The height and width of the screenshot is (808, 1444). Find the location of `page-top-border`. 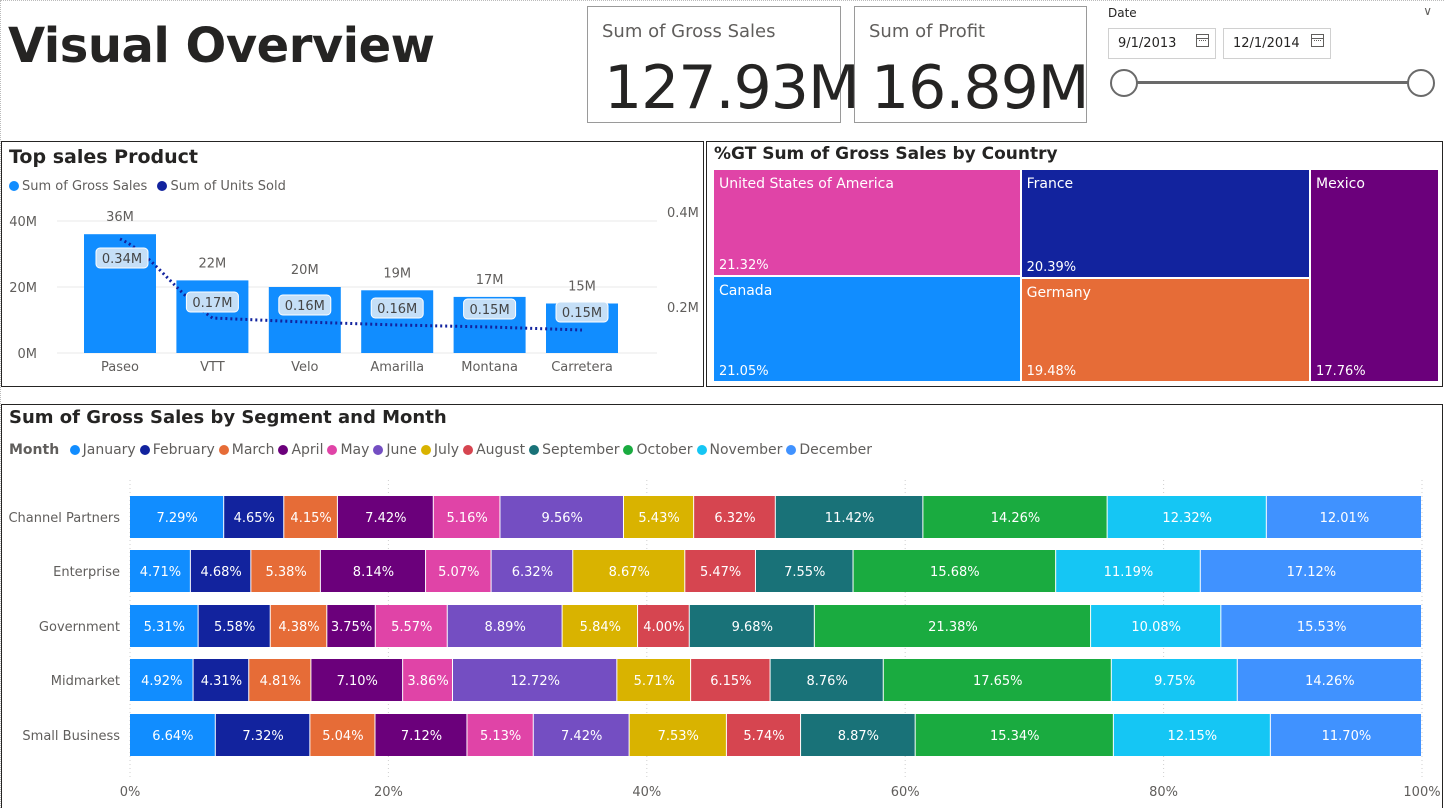

page-top-border is located at coordinates (722, 0).